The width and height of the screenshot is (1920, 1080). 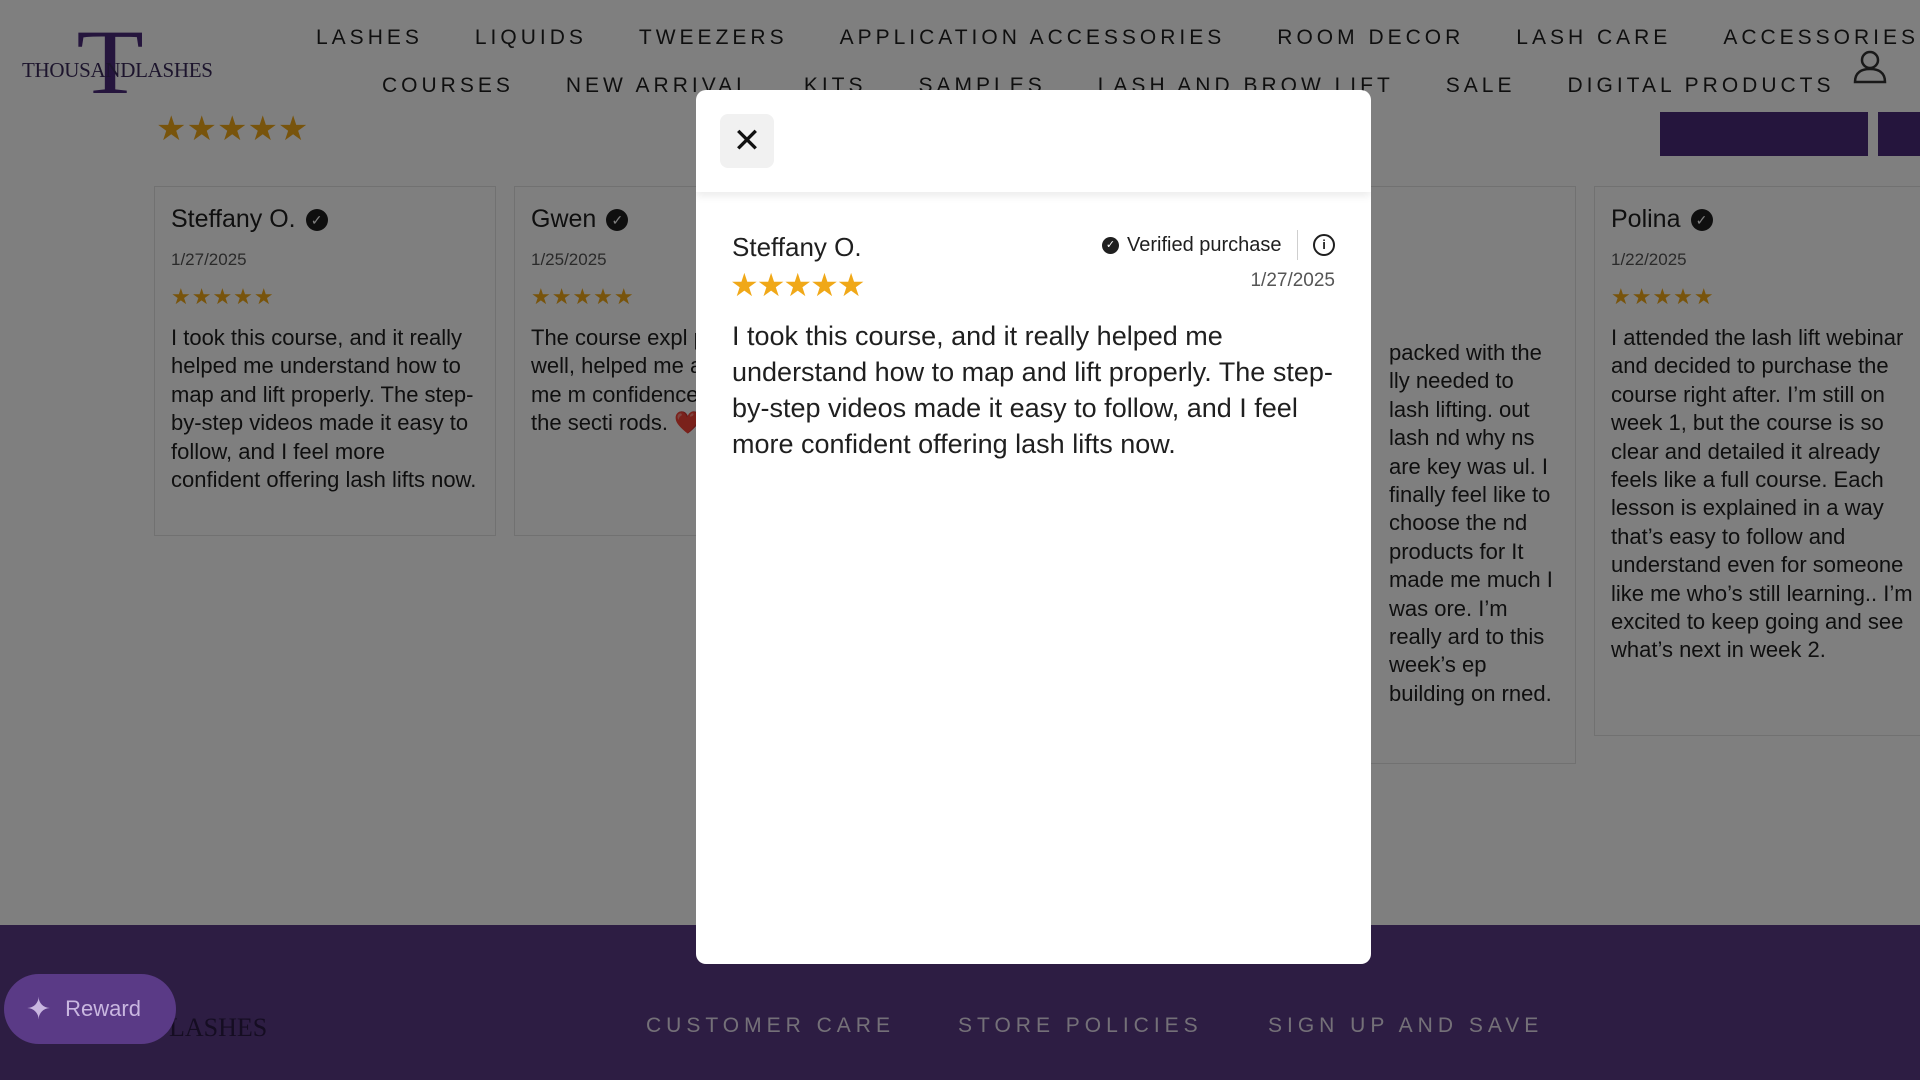 I want to click on party-popper-icon: ✦, so click(x=39, y=1009).